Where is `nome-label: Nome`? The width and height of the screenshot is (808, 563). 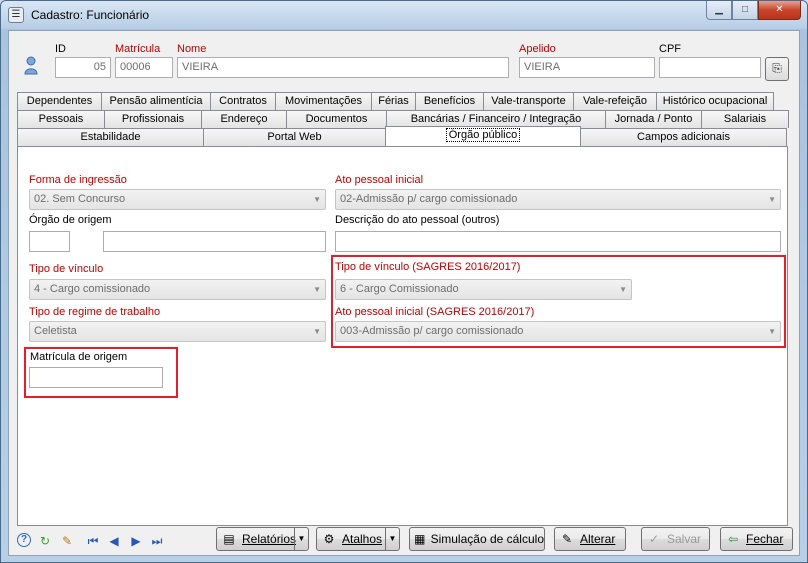
nome-label: Nome is located at coordinates (192, 49).